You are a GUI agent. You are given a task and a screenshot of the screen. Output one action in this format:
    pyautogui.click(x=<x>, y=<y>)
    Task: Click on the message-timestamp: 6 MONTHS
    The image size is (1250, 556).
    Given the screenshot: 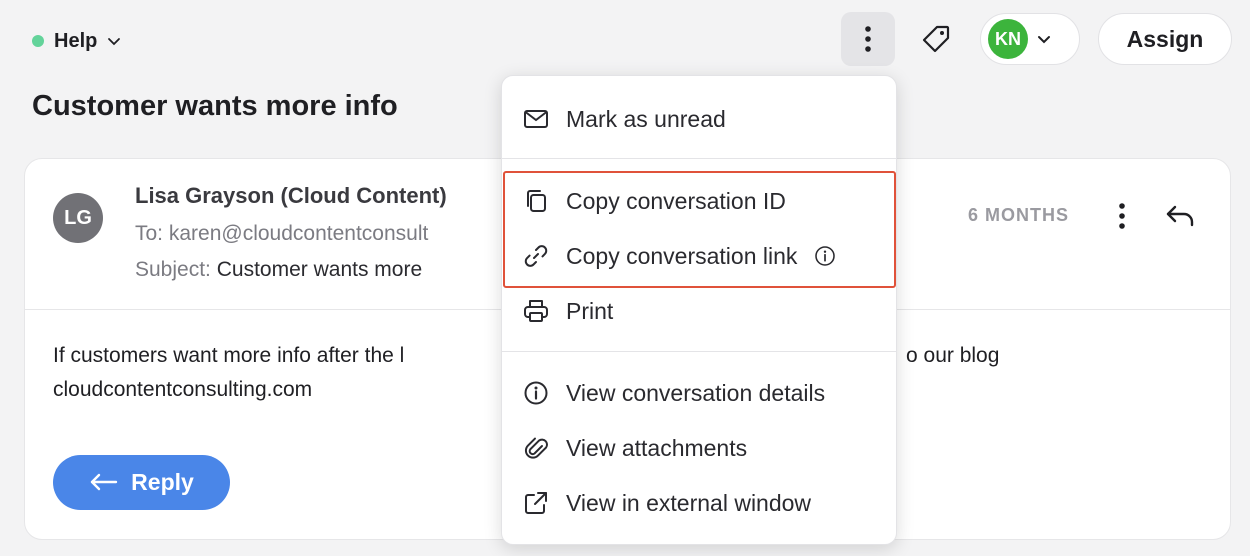 What is the action you would take?
    pyautogui.click(x=1019, y=215)
    